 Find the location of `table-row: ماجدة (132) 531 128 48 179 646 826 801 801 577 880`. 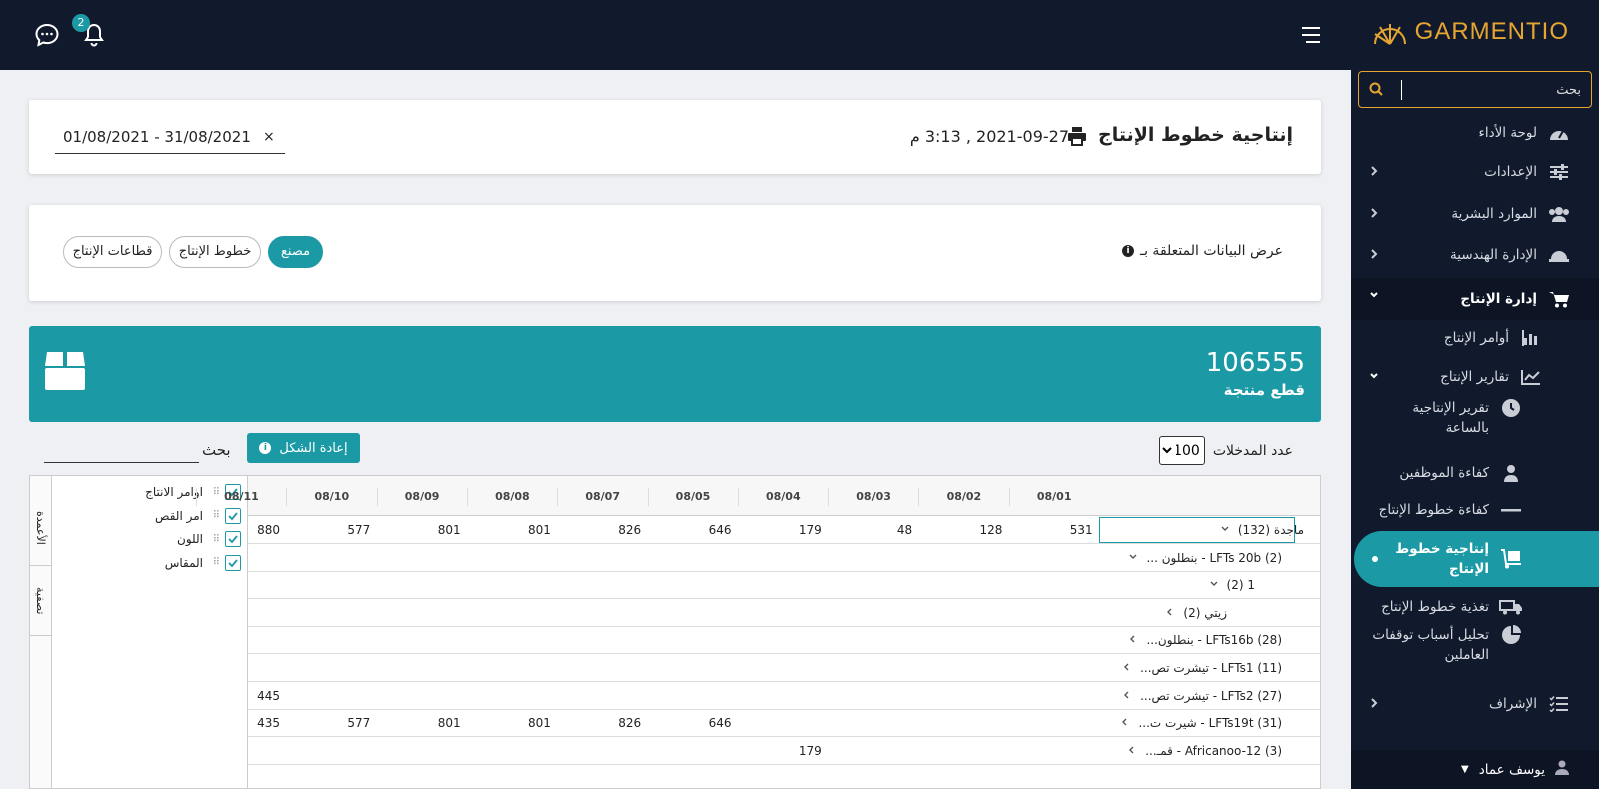

table-row: ماجدة (132) 531 128 48 179 646 826 801 801 577 880 is located at coordinates (784, 530).